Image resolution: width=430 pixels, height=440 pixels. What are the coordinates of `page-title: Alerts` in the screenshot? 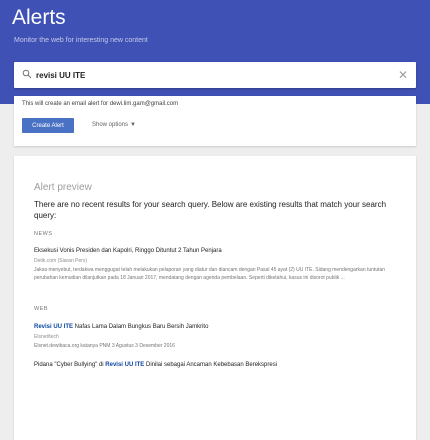 It's located at (39, 17).